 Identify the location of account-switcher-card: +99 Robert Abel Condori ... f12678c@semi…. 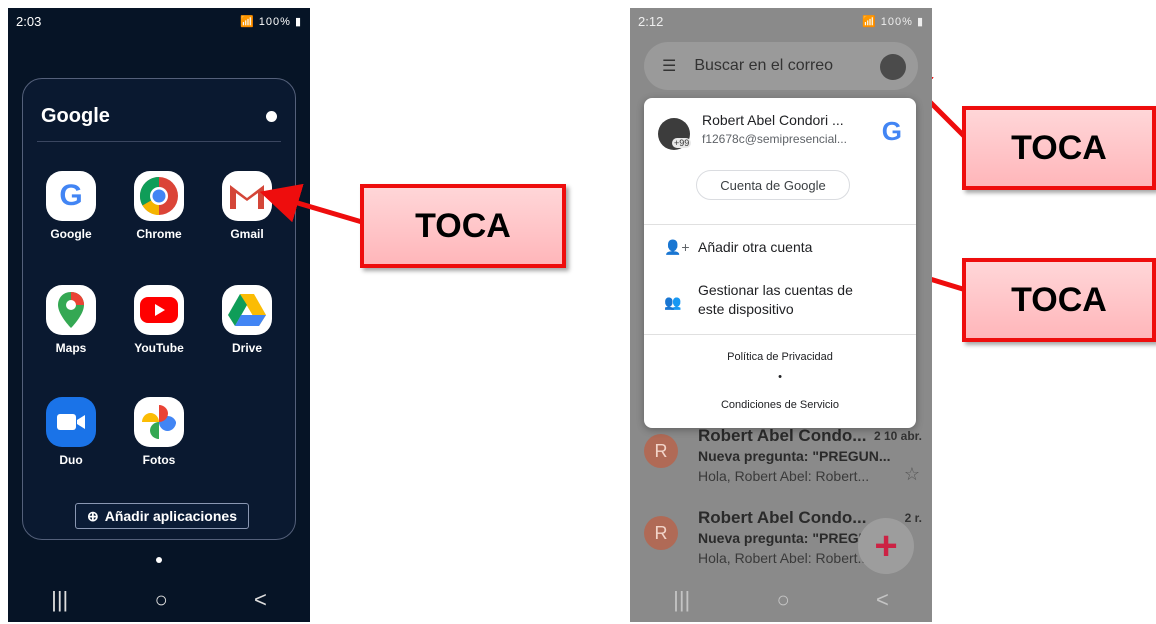
(780, 263).